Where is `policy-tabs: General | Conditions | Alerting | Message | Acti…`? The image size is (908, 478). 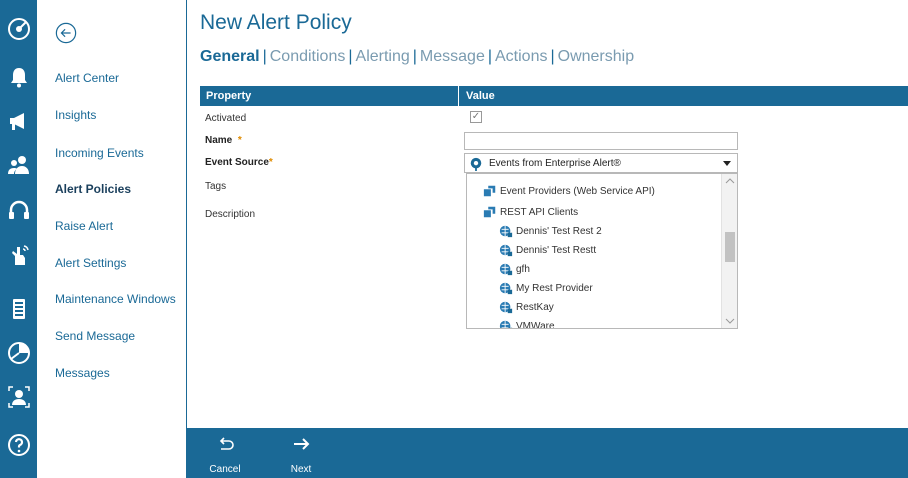
policy-tabs: General | Conditions | Alerting | Message | Acti… is located at coordinates (417, 57).